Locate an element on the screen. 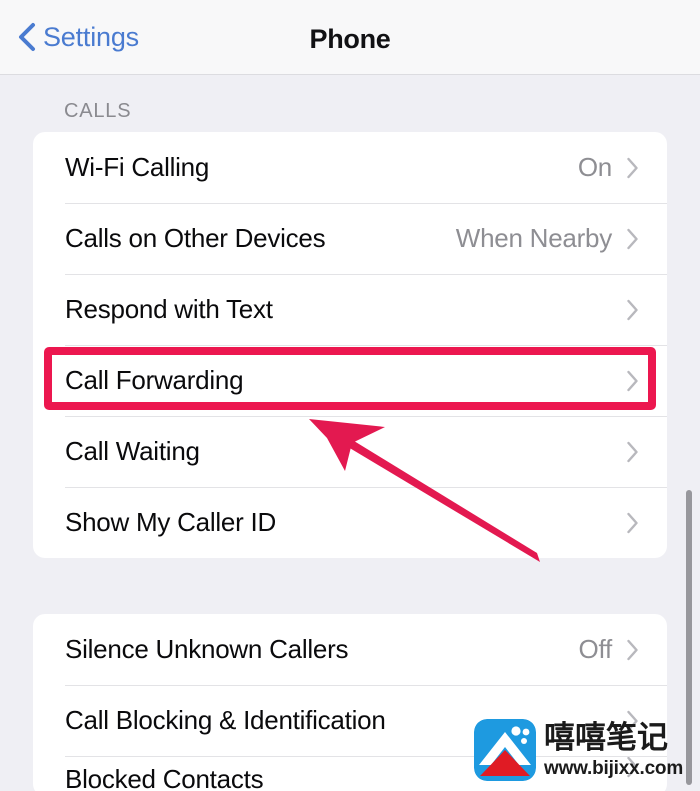  row-value: When Nearby is located at coordinates (533, 238).